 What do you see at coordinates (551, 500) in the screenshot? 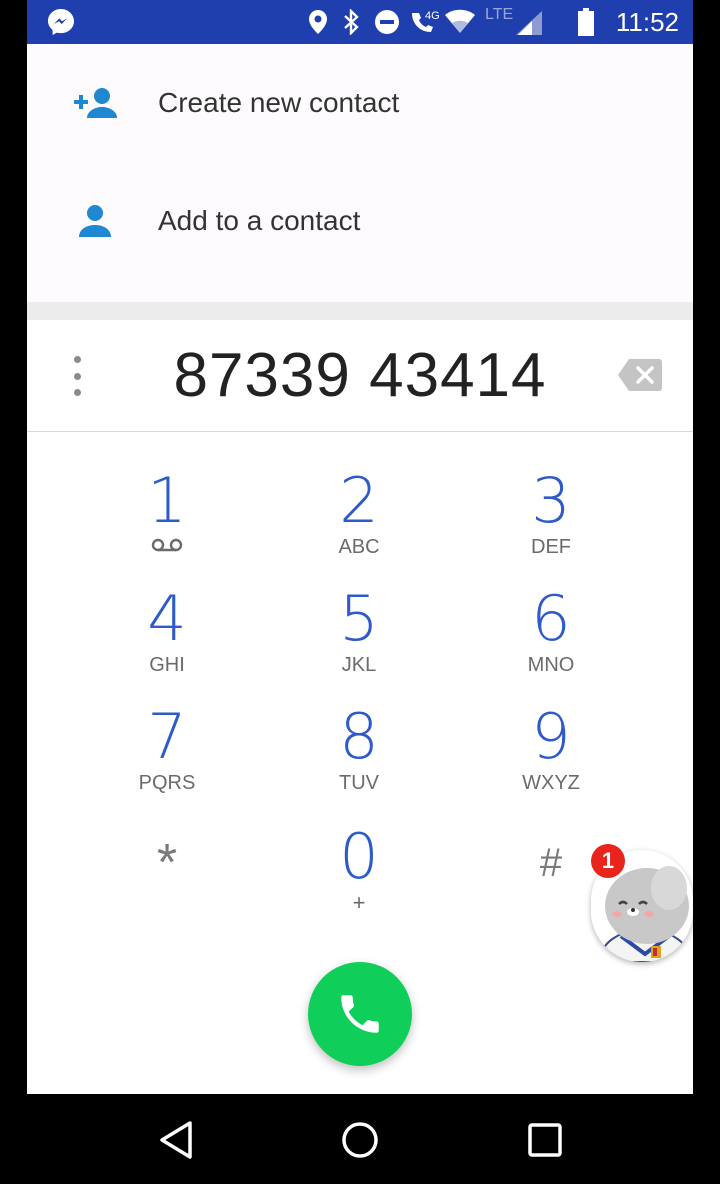
I see `dial-key-digit: 3` at bounding box center [551, 500].